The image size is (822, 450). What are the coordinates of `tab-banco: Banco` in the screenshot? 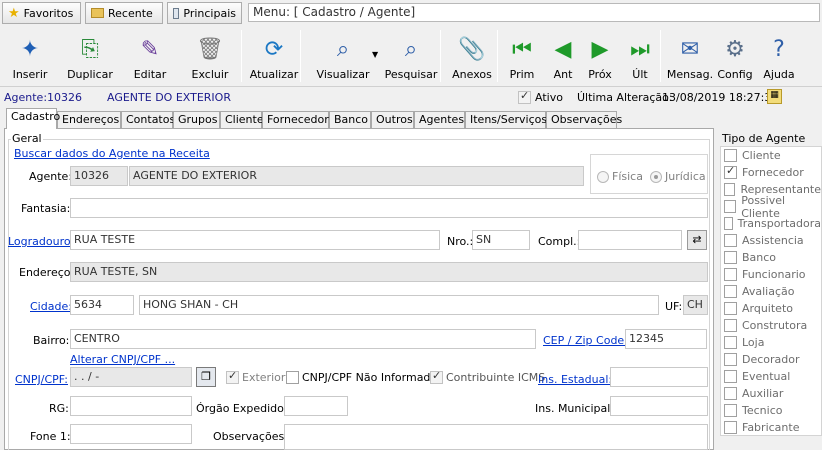 It's located at (350, 119).